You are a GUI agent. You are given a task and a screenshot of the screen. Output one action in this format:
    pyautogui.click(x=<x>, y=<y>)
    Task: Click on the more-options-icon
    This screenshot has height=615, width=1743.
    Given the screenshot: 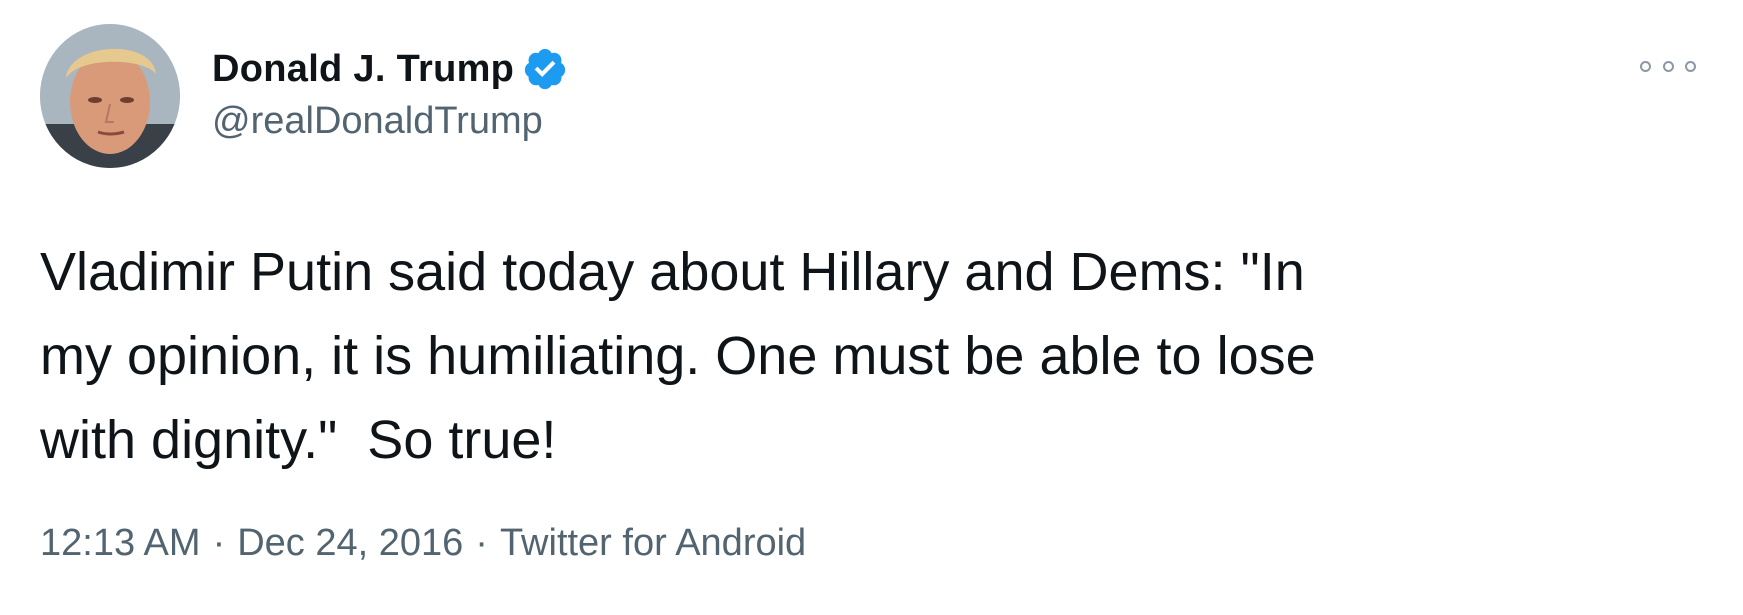 What is the action you would take?
    pyautogui.click(x=1668, y=66)
    